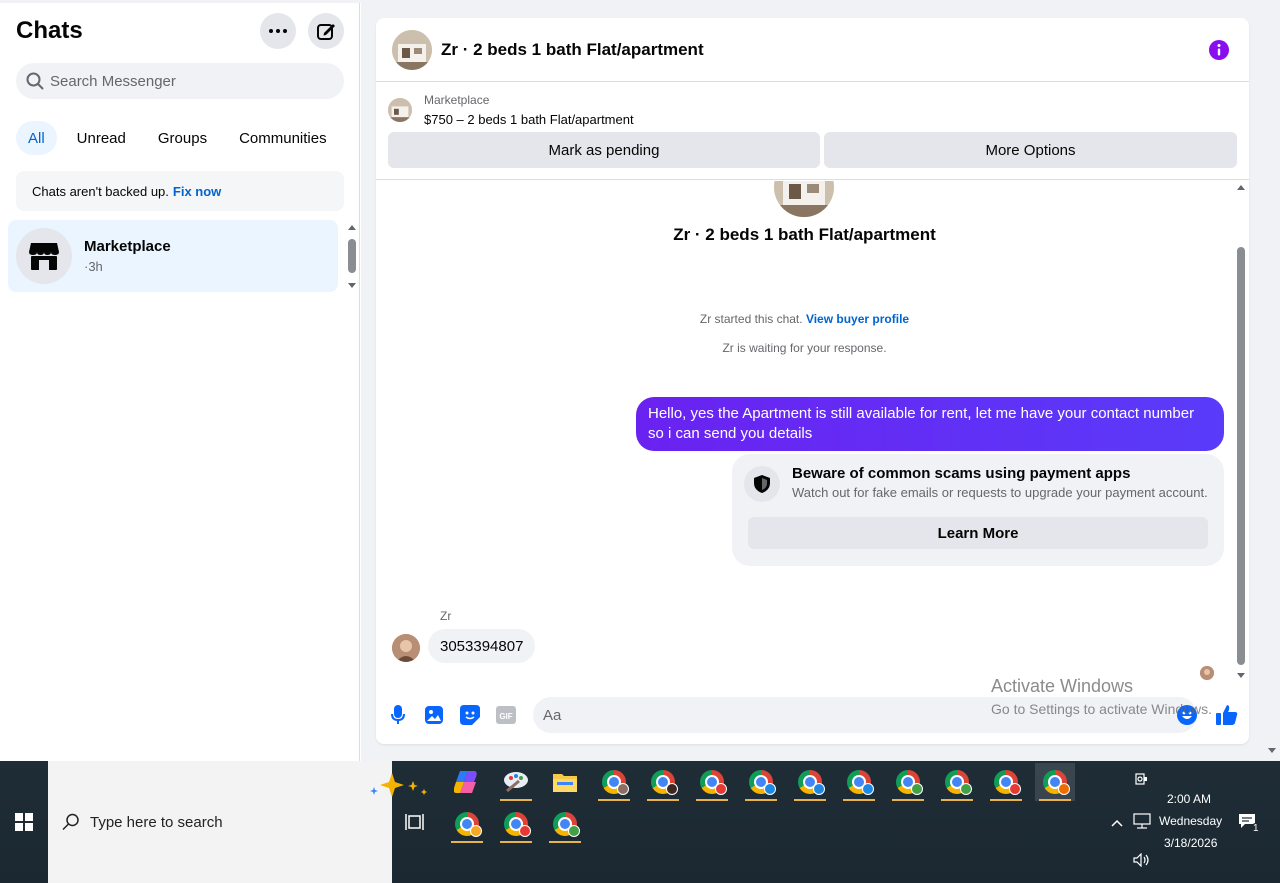 This screenshot has height=883, width=1280. I want to click on network-icon, so click(1142, 822).